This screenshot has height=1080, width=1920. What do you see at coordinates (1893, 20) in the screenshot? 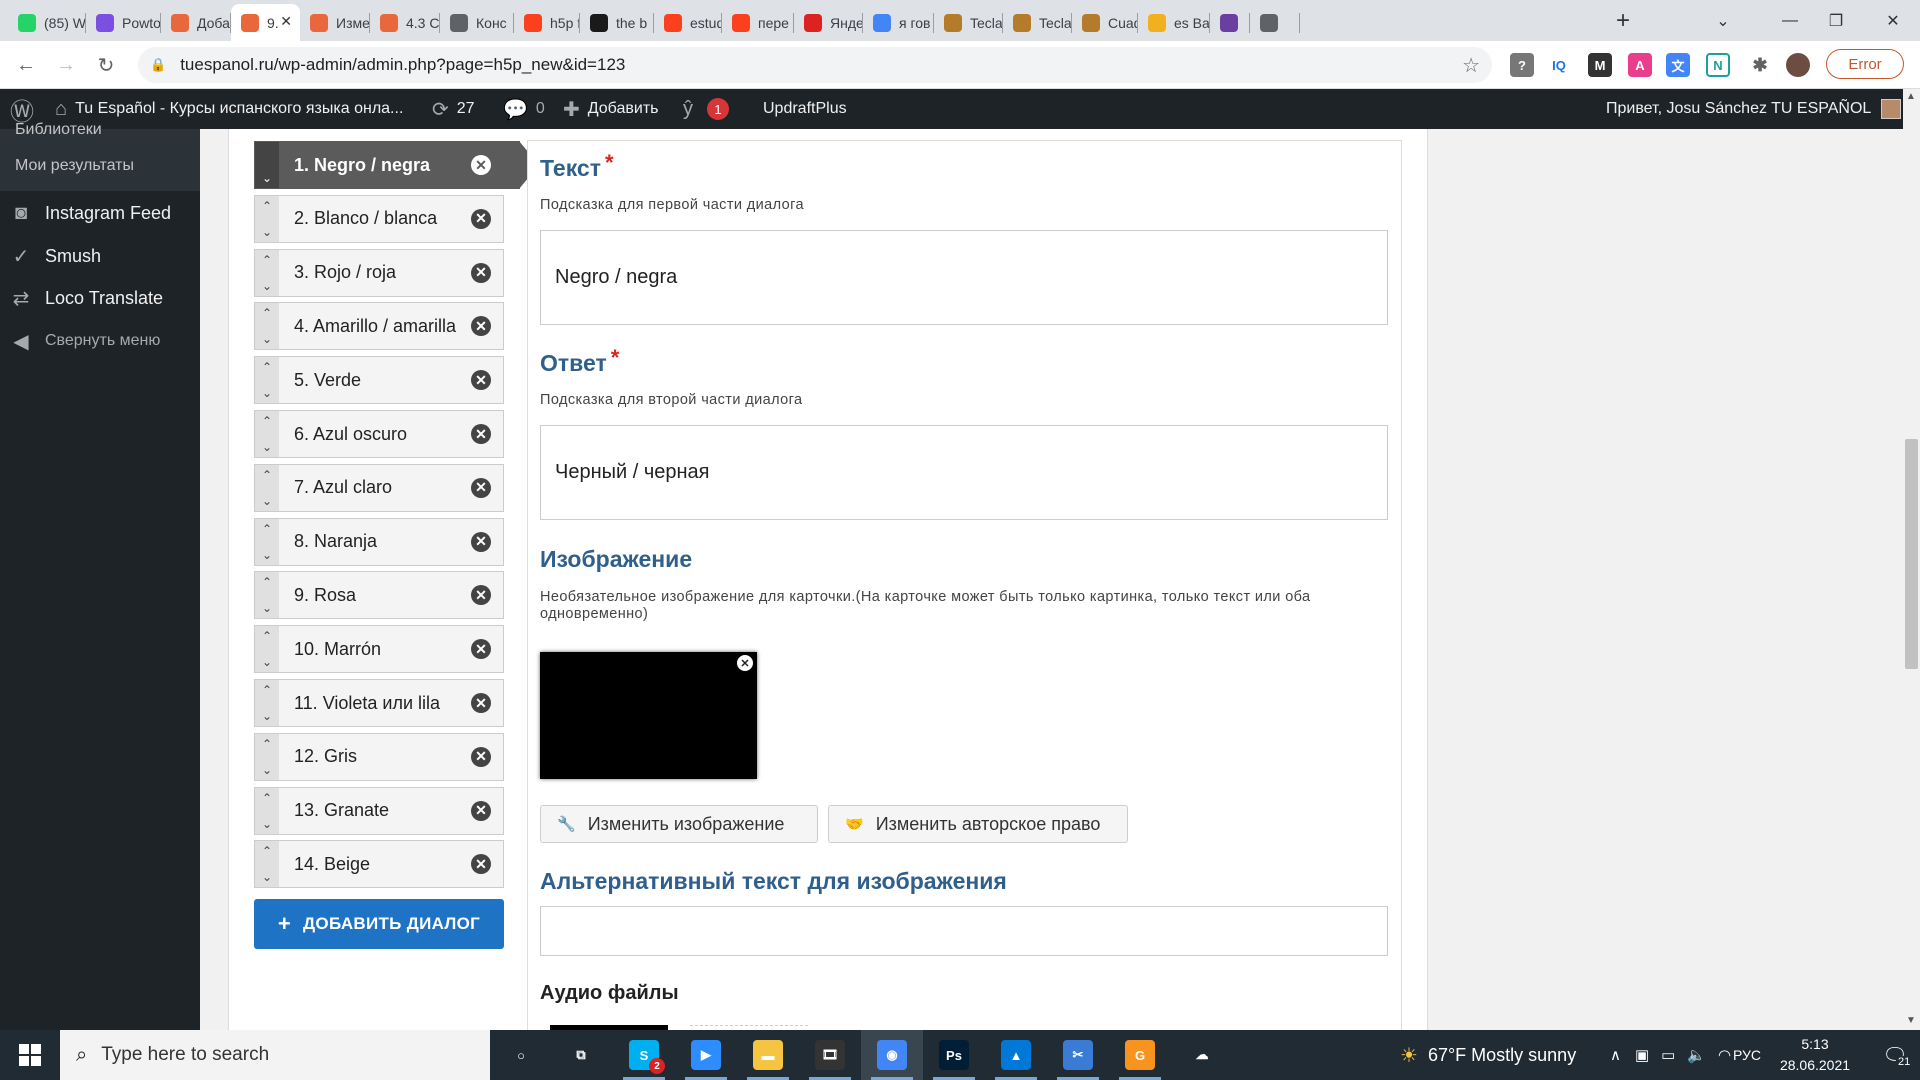
I see `close-window-button: ✕` at bounding box center [1893, 20].